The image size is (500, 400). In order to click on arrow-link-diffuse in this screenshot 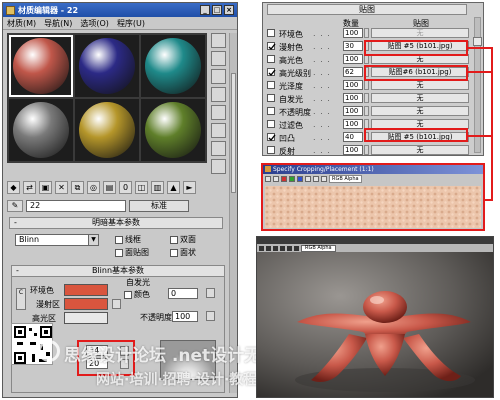, I will do `click(480, 60)`.